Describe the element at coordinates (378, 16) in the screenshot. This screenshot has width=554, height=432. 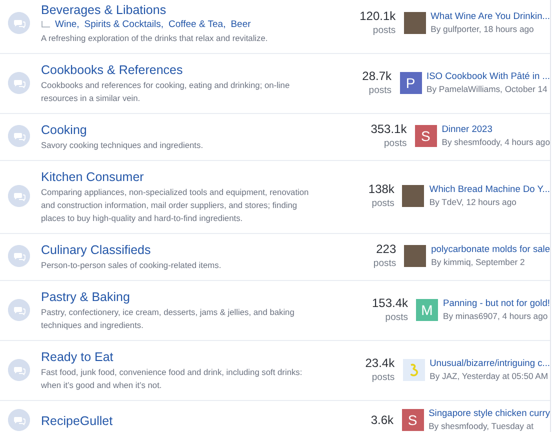
I see `post-count: 120.1k` at that location.